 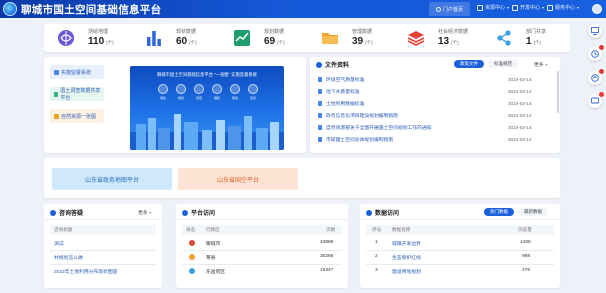 I want to click on nav-label: 门户首页, so click(x=452, y=9).